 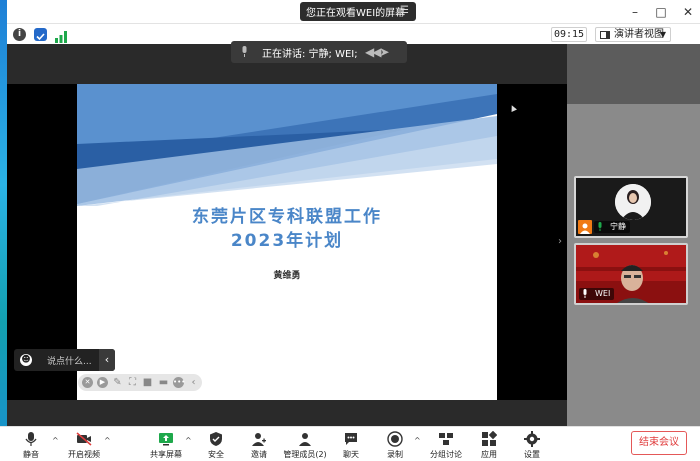 I want to click on slide-subtitle: 2023年计划, so click(x=287, y=241).